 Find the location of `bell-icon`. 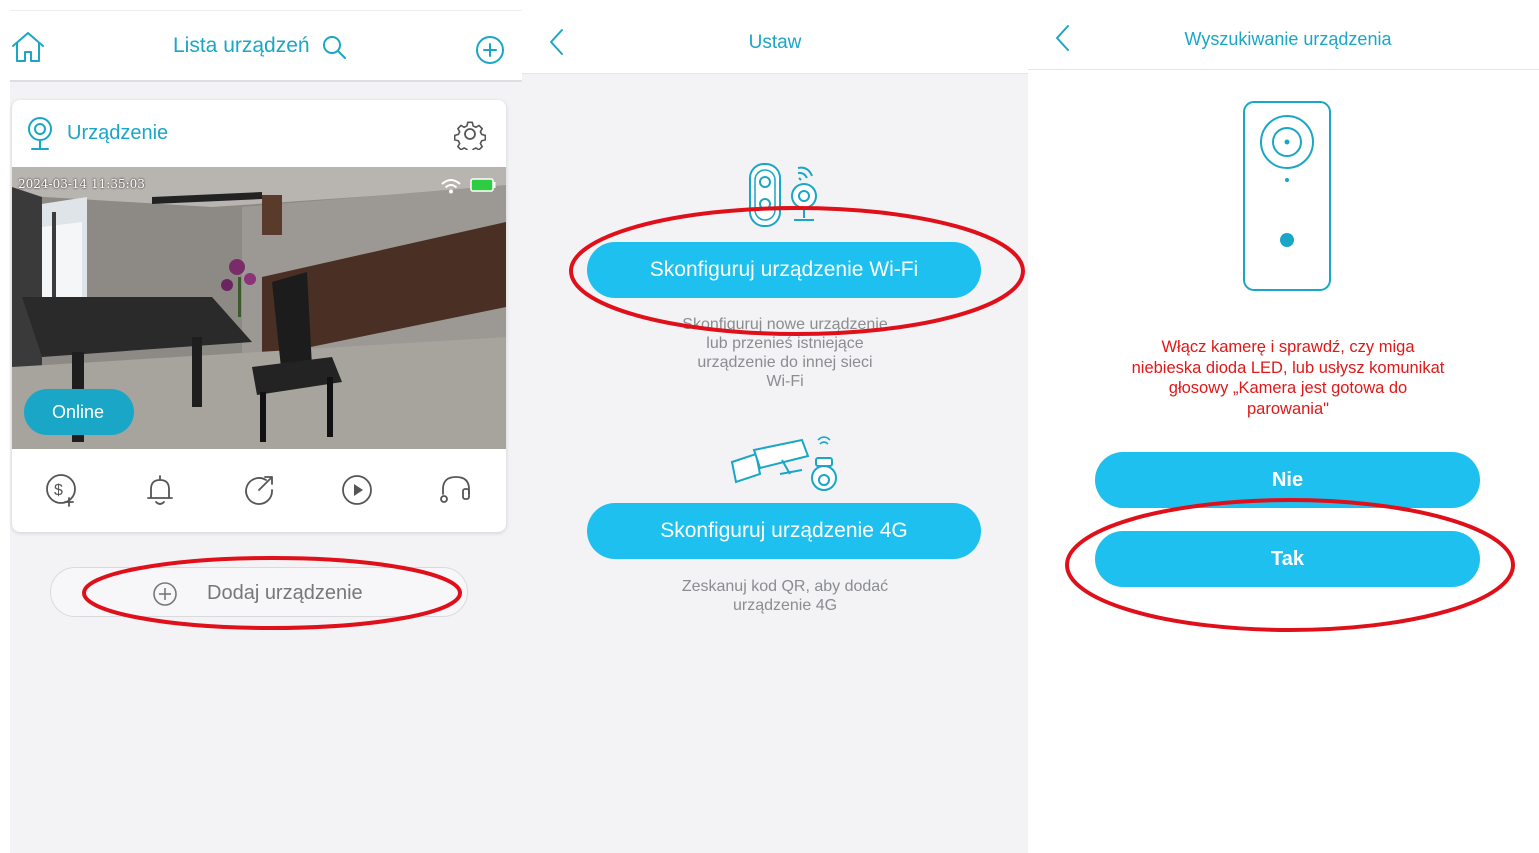

bell-icon is located at coordinates (160, 490).